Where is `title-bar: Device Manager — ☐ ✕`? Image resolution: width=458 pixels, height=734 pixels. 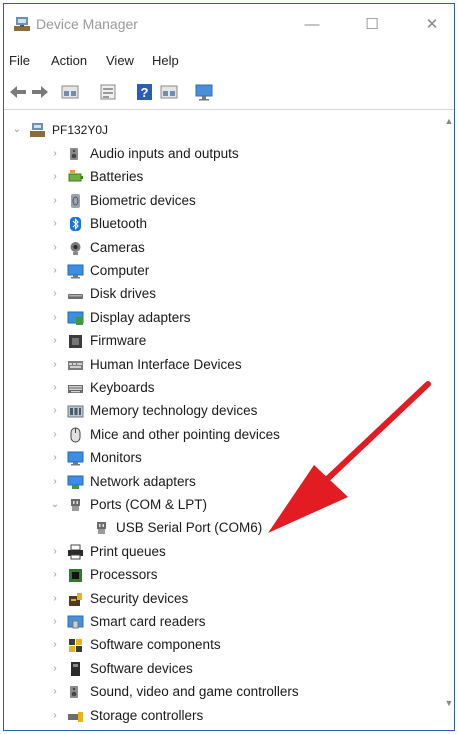 title-bar: Device Manager — ☐ ✕ is located at coordinates (229, 24).